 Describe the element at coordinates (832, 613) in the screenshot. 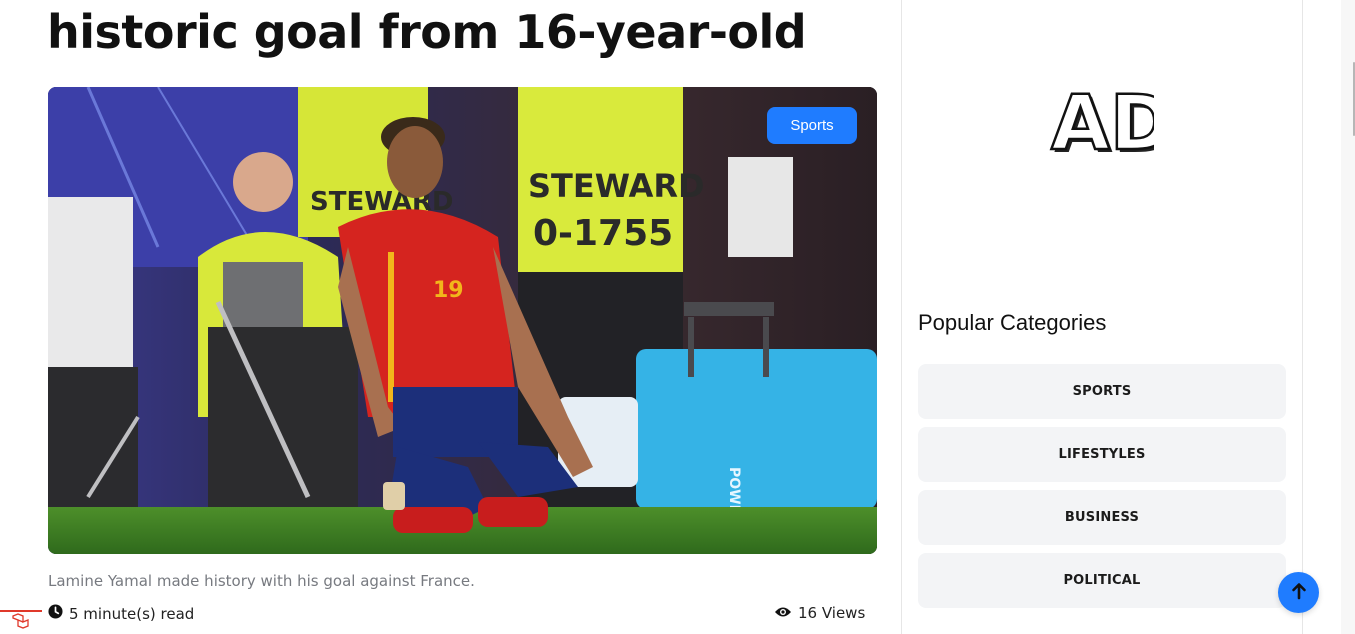

I see `view-count-label: 16 Views` at that location.